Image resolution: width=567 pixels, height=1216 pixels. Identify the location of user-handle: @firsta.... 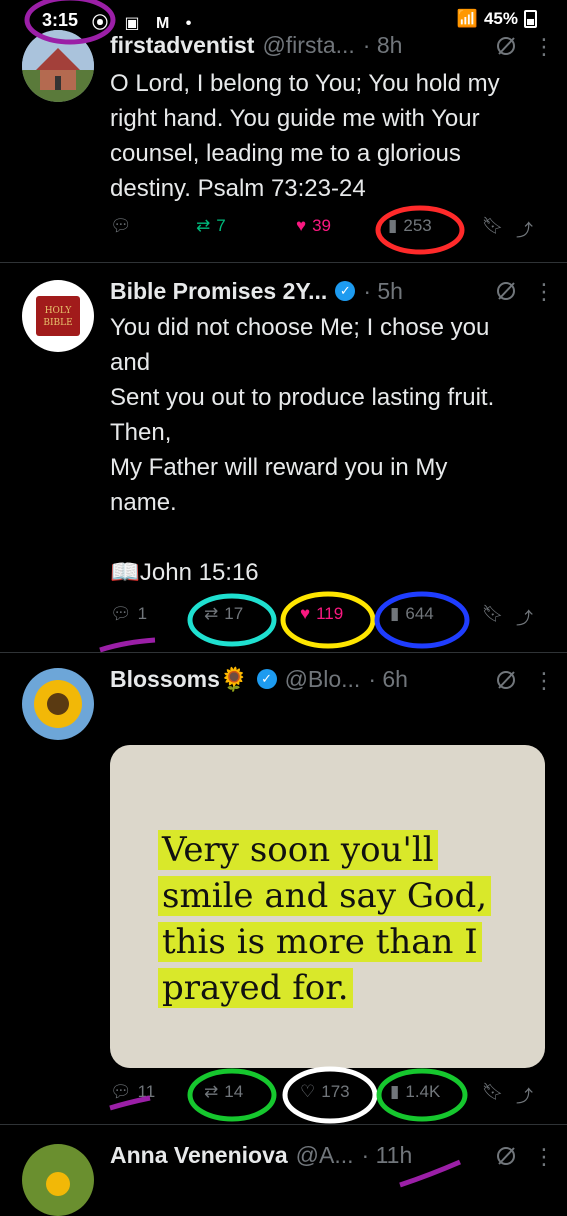
(308, 44).